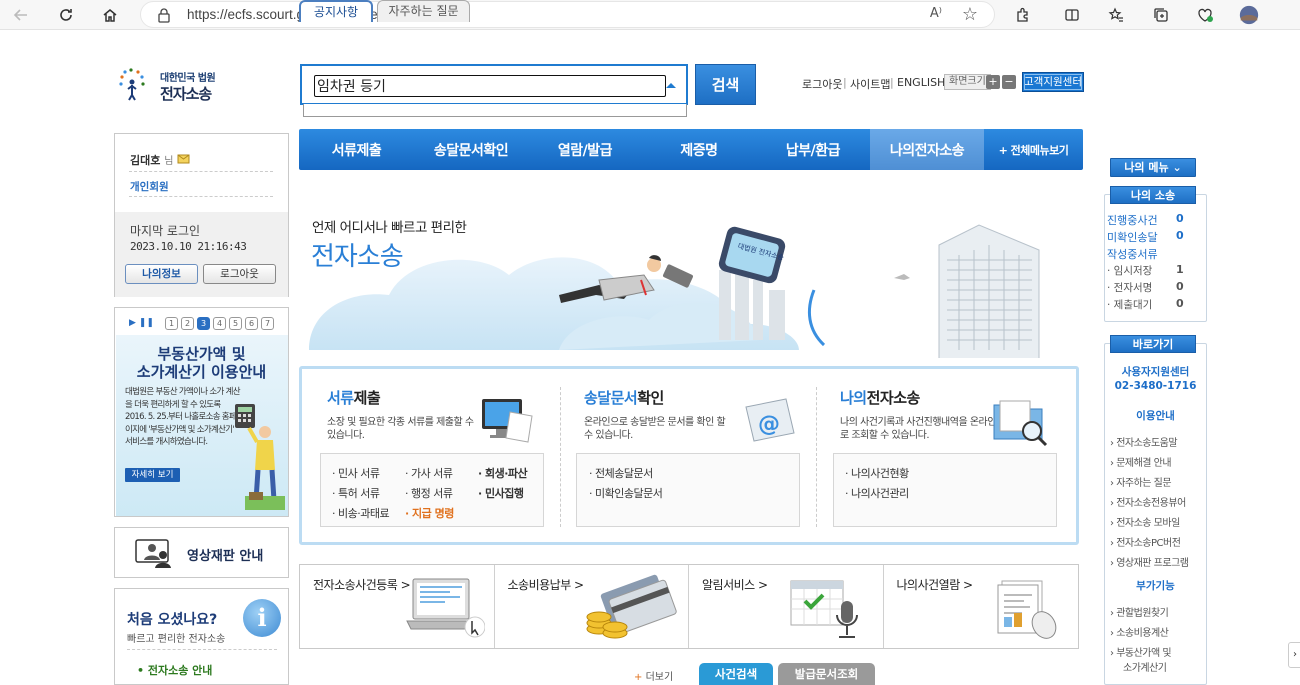  What do you see at coordinates (66, 15) in the screenshot?
I see `refresh-icon` at bounding box center [66, 15].